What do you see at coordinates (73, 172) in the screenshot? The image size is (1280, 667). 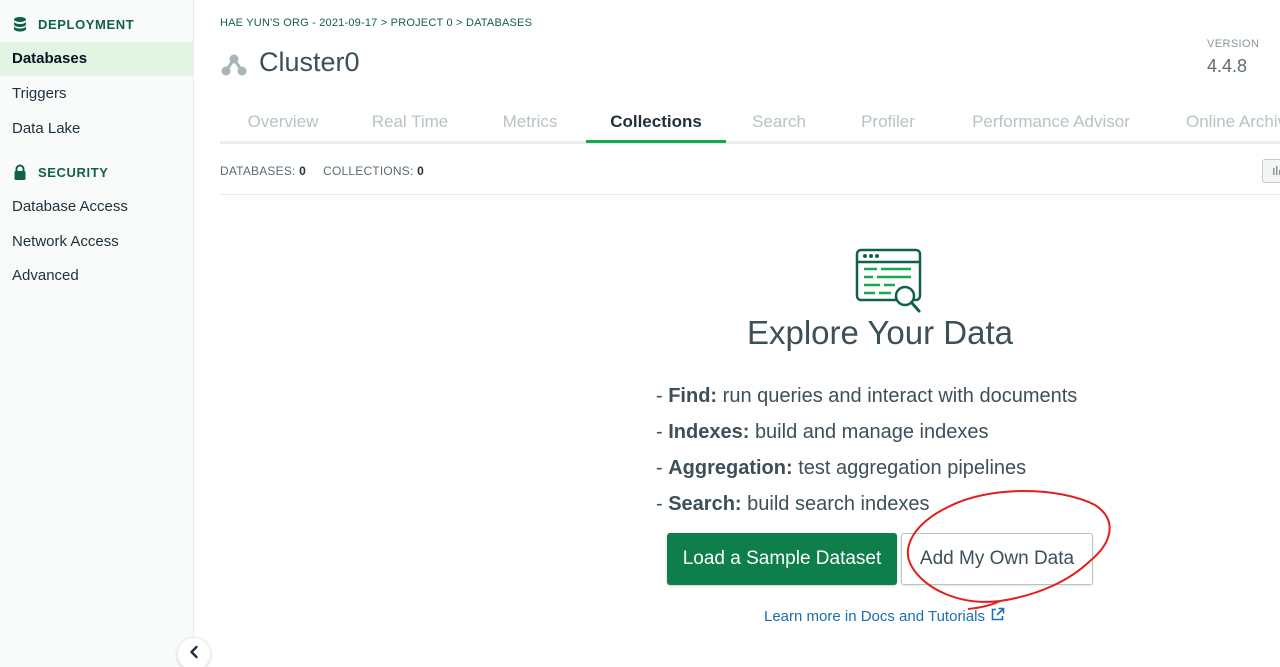 I see `security-header-label: SECURITY` at bounding box center [73, 172].